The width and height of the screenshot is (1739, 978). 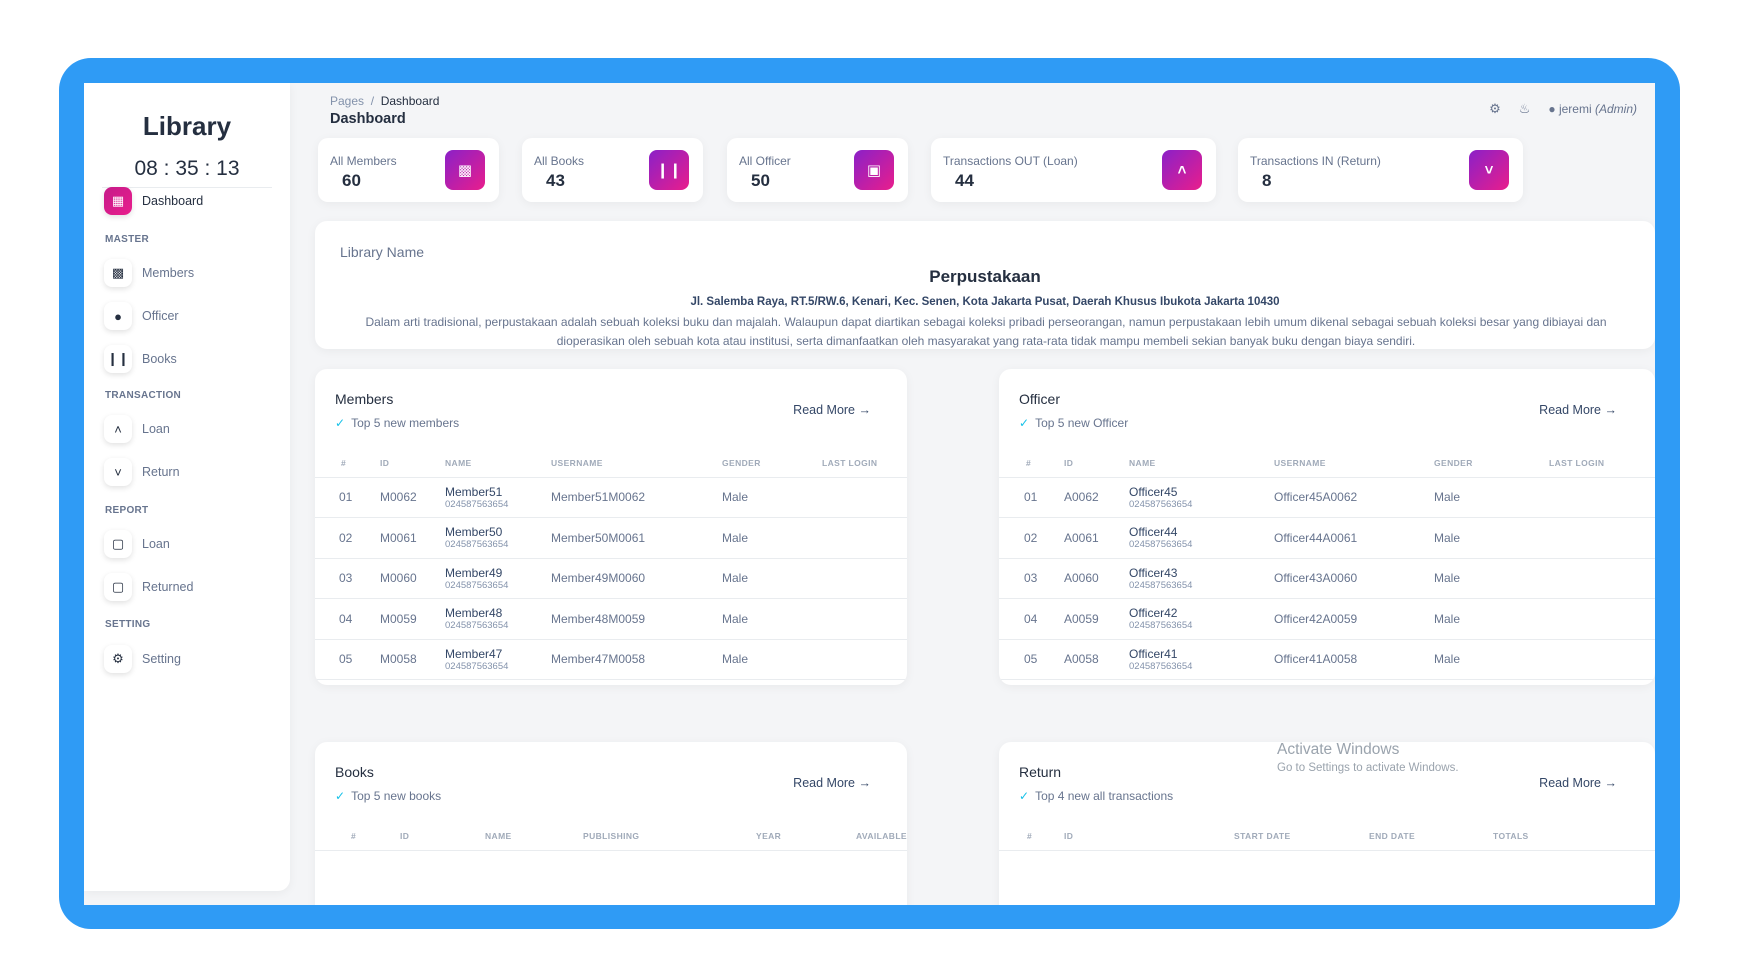 What do you see at coordinates (364, 399) in the screenshot?
I see `card-title: Members` at bounding box center [364, 399].